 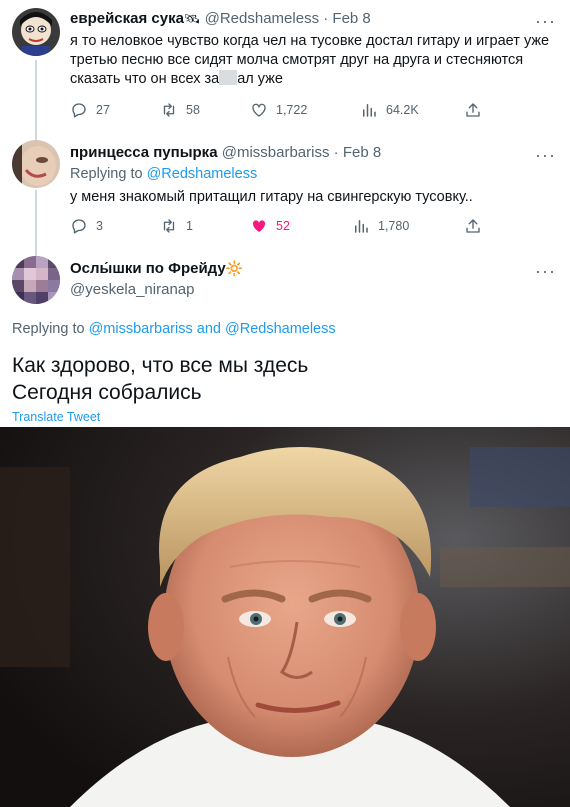 What do you see at coordinates (141, 329) in the screenshot?
I see `mention-link: @missbarbariss` at bounding box center [141, 329].